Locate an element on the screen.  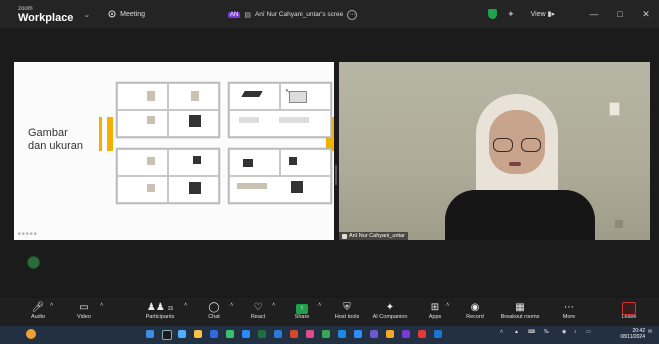
tray-language-icon: ‰ is located at coordinates (546, 332).